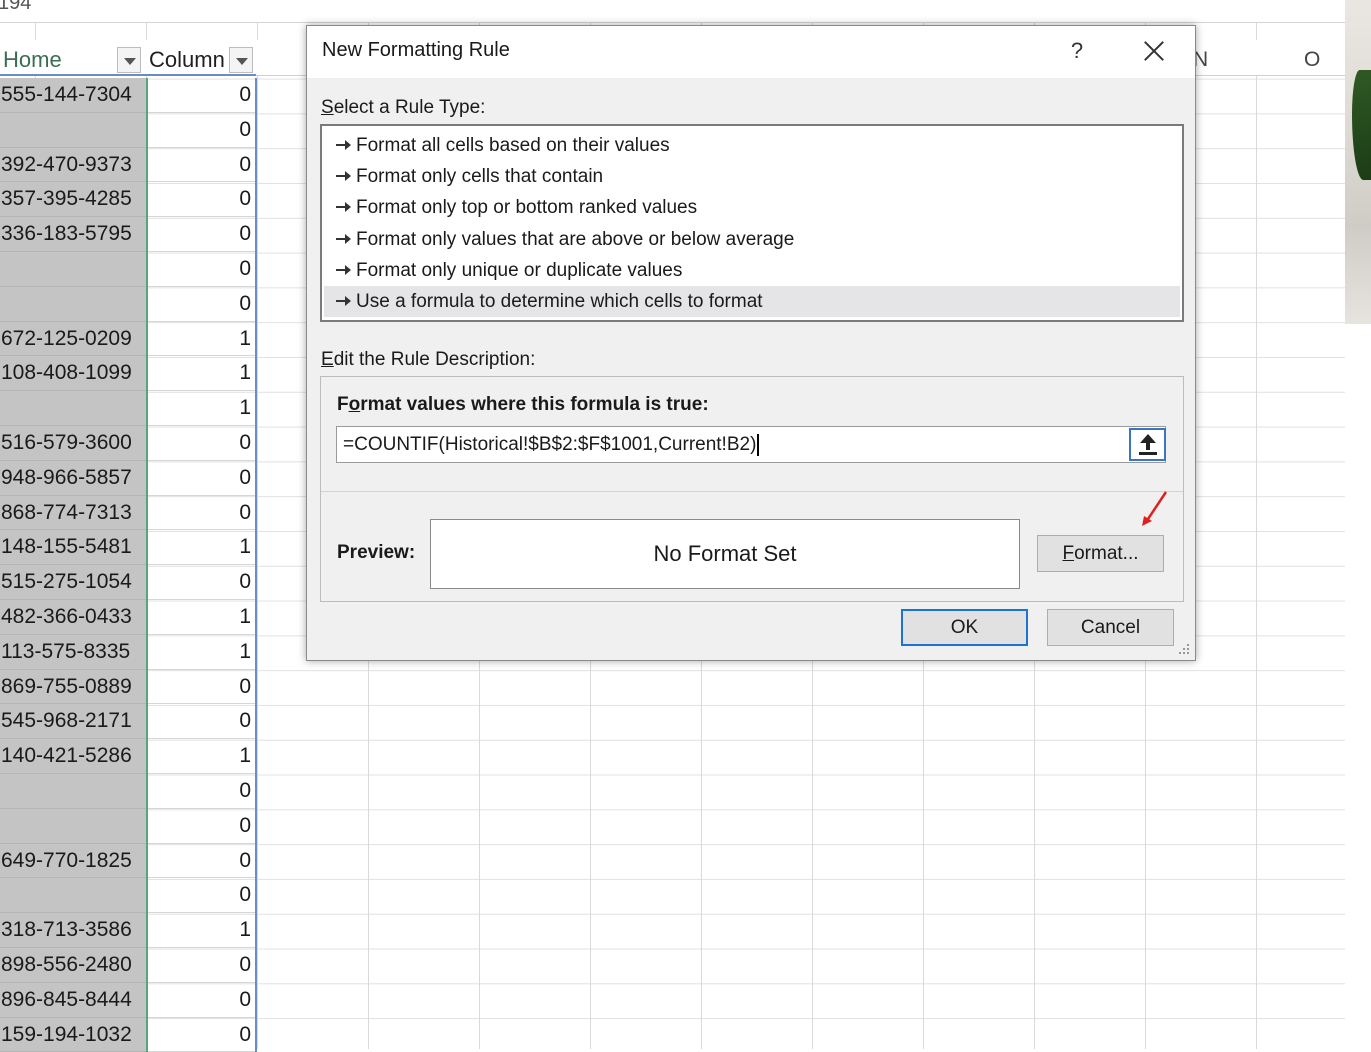 Image resolution: width=1371 pixels, height=1052 pixels. What do you see at coordinates (354, 404) in the screenshot?
I see `formula-label-accel: o` at bounding box center [354, 404].